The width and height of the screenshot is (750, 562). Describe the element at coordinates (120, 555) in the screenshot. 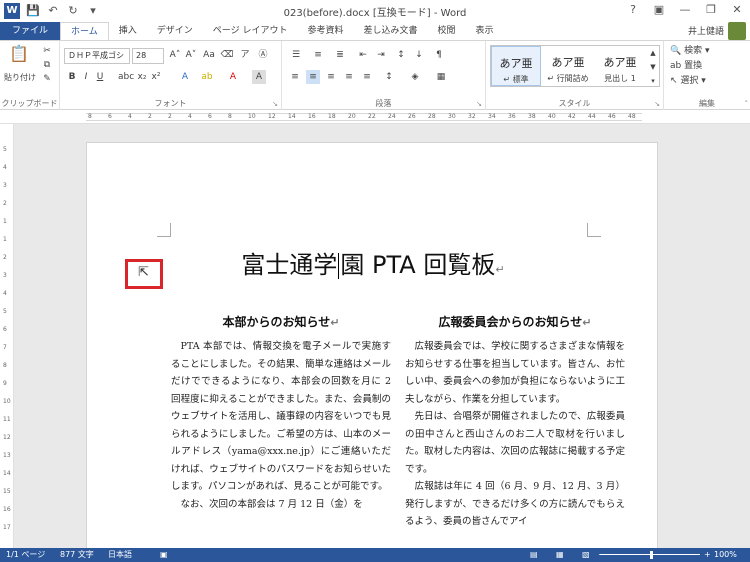

I see `language-indicator: 日本語` at that location.